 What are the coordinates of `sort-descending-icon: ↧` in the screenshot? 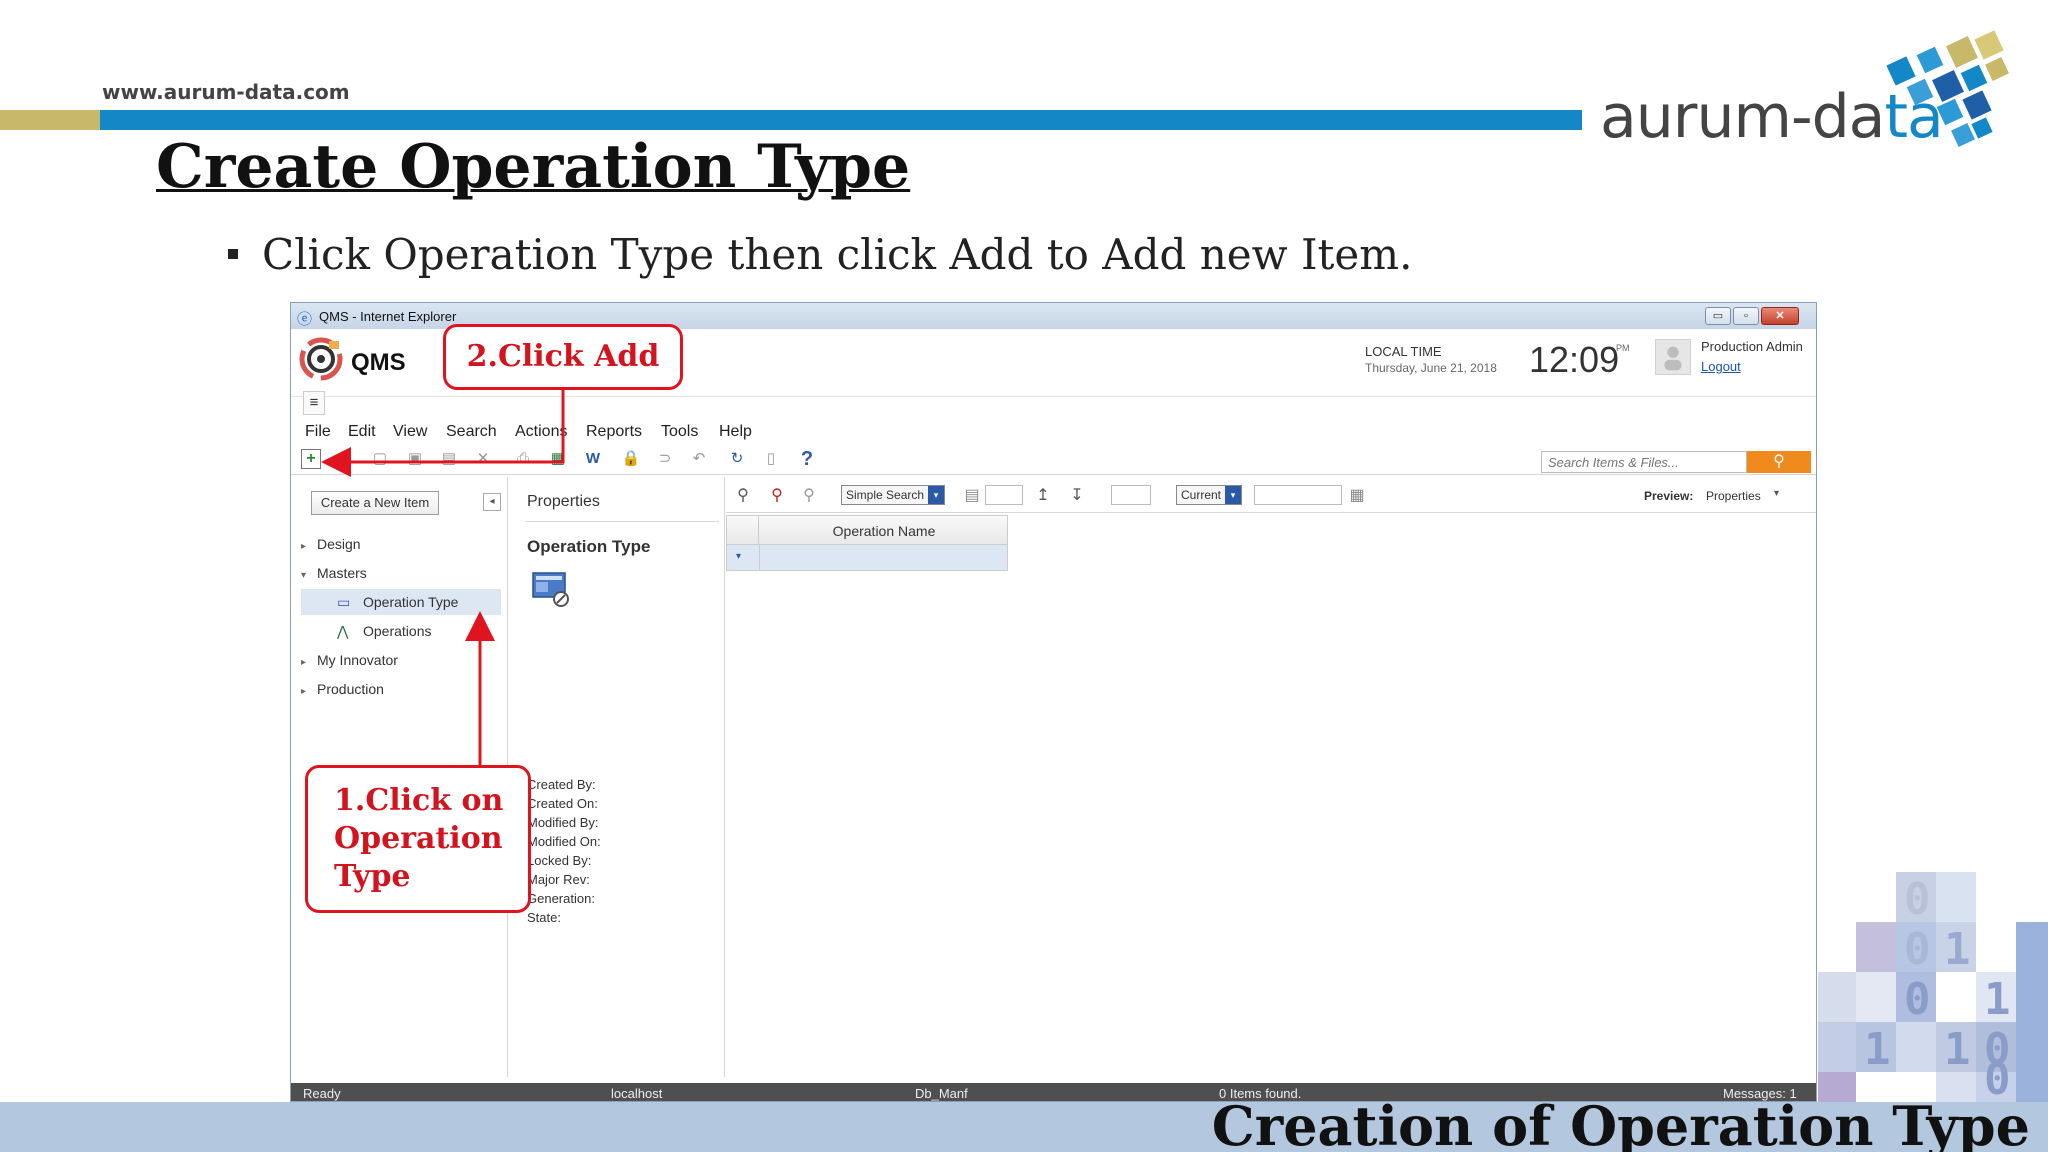 It's located at (1077, 495).